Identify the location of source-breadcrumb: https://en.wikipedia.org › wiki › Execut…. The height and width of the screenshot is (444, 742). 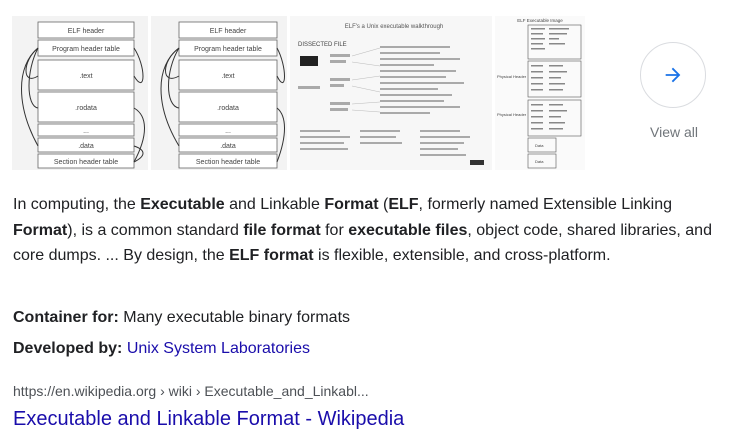
(191, 391).